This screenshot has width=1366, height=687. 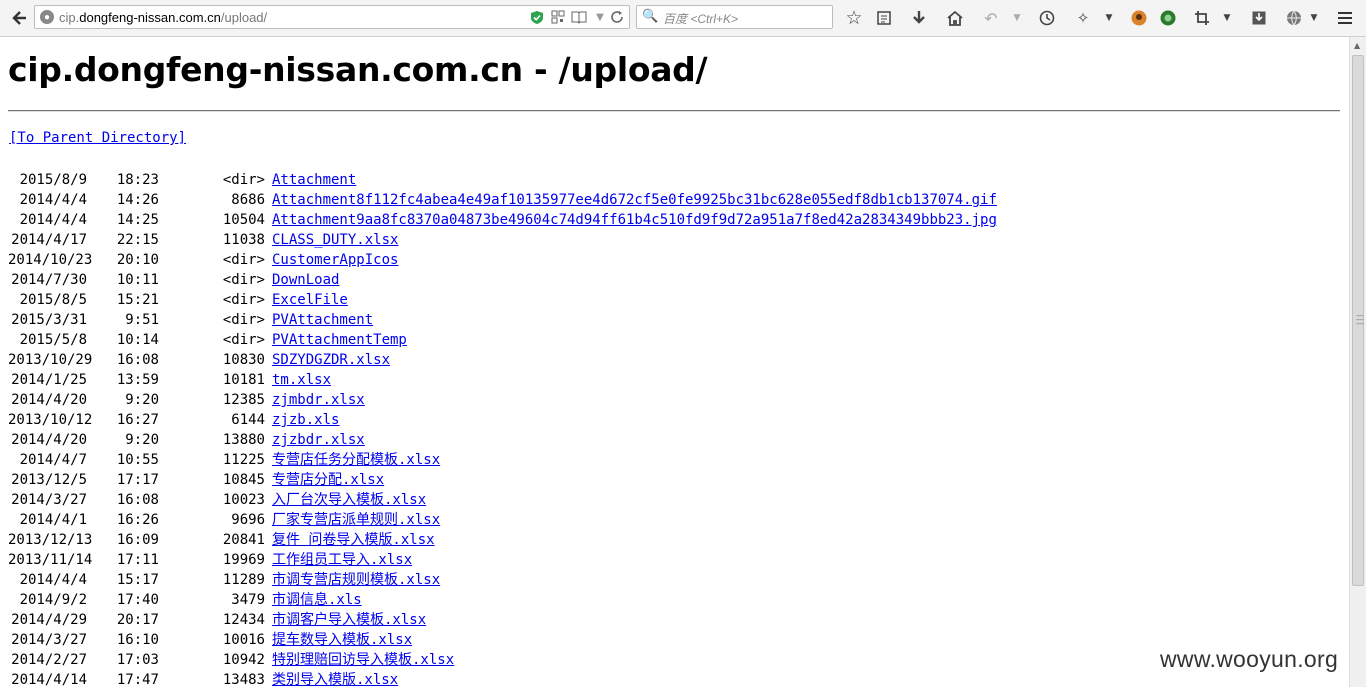 What do you see at coordinates (243, 360) in the screenshot?
I see `entry-size: 10830` at bounding box center [243, 360].